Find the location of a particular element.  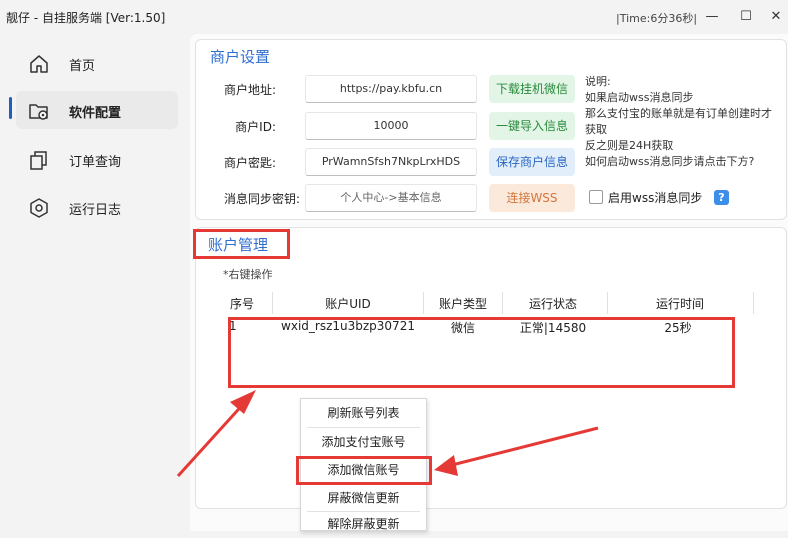

annotation-arrows is located at coordinates (387, 434).